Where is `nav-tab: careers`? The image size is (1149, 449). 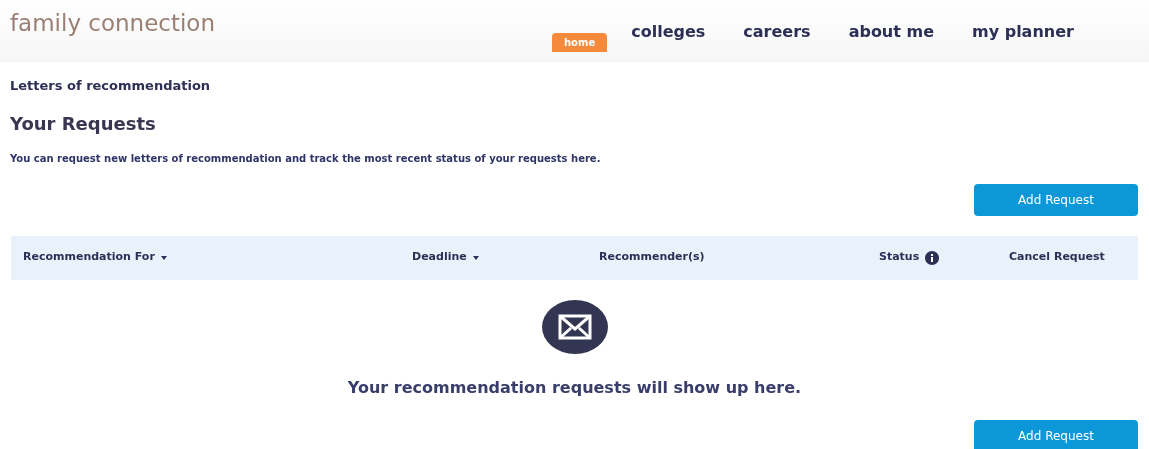
nav-tab: careers is located at coordinates (777, 32).